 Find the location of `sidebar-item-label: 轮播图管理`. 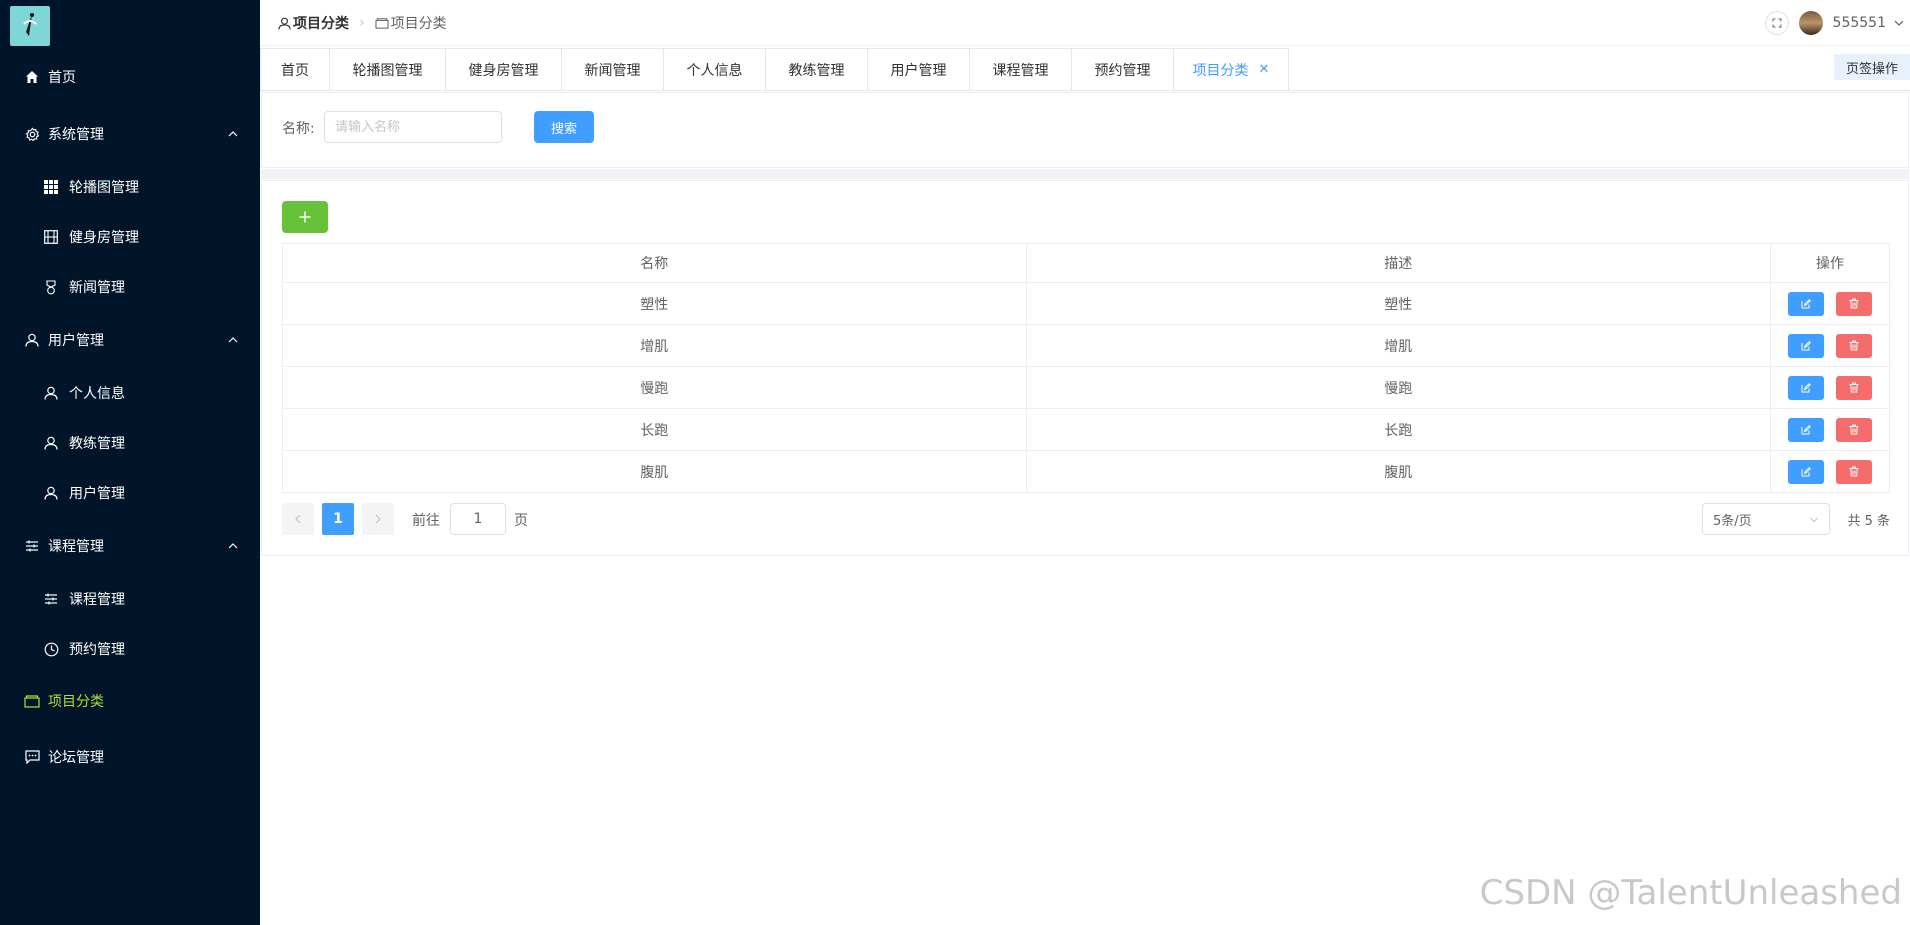

sidebar-item-label: 轮播图管理 is located at coordinates (104, 188).